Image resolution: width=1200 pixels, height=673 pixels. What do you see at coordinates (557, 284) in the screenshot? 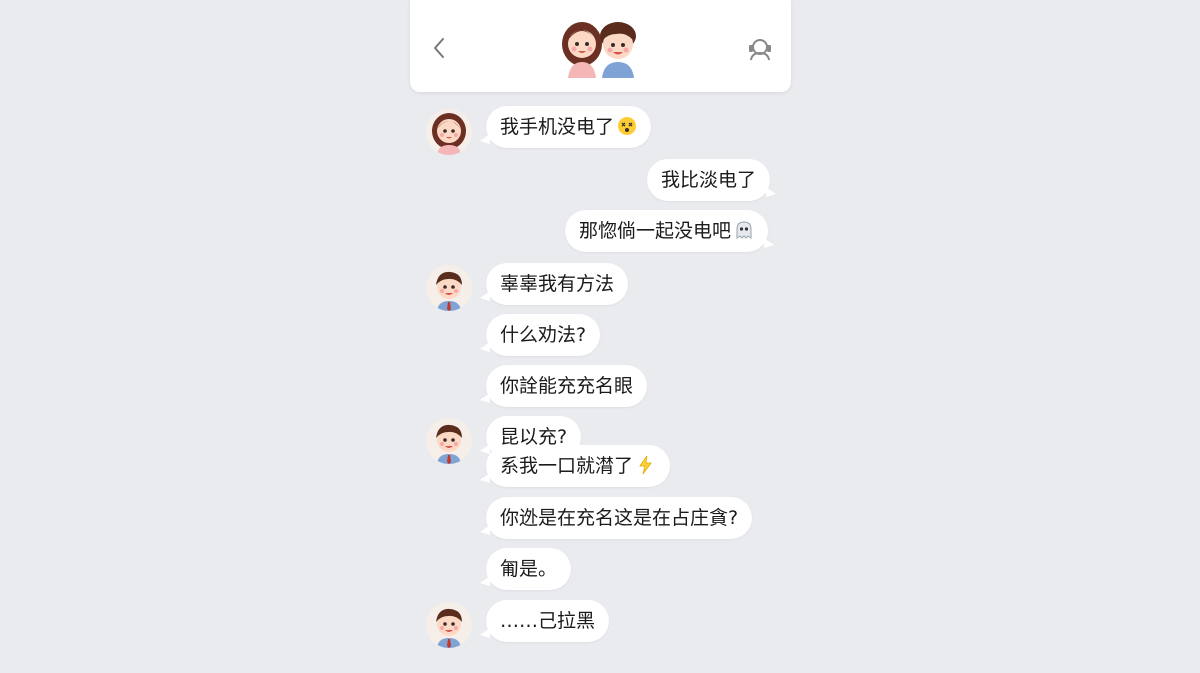
I see `message-text: 辜辜我有方法` at bounding box center [557, 284].